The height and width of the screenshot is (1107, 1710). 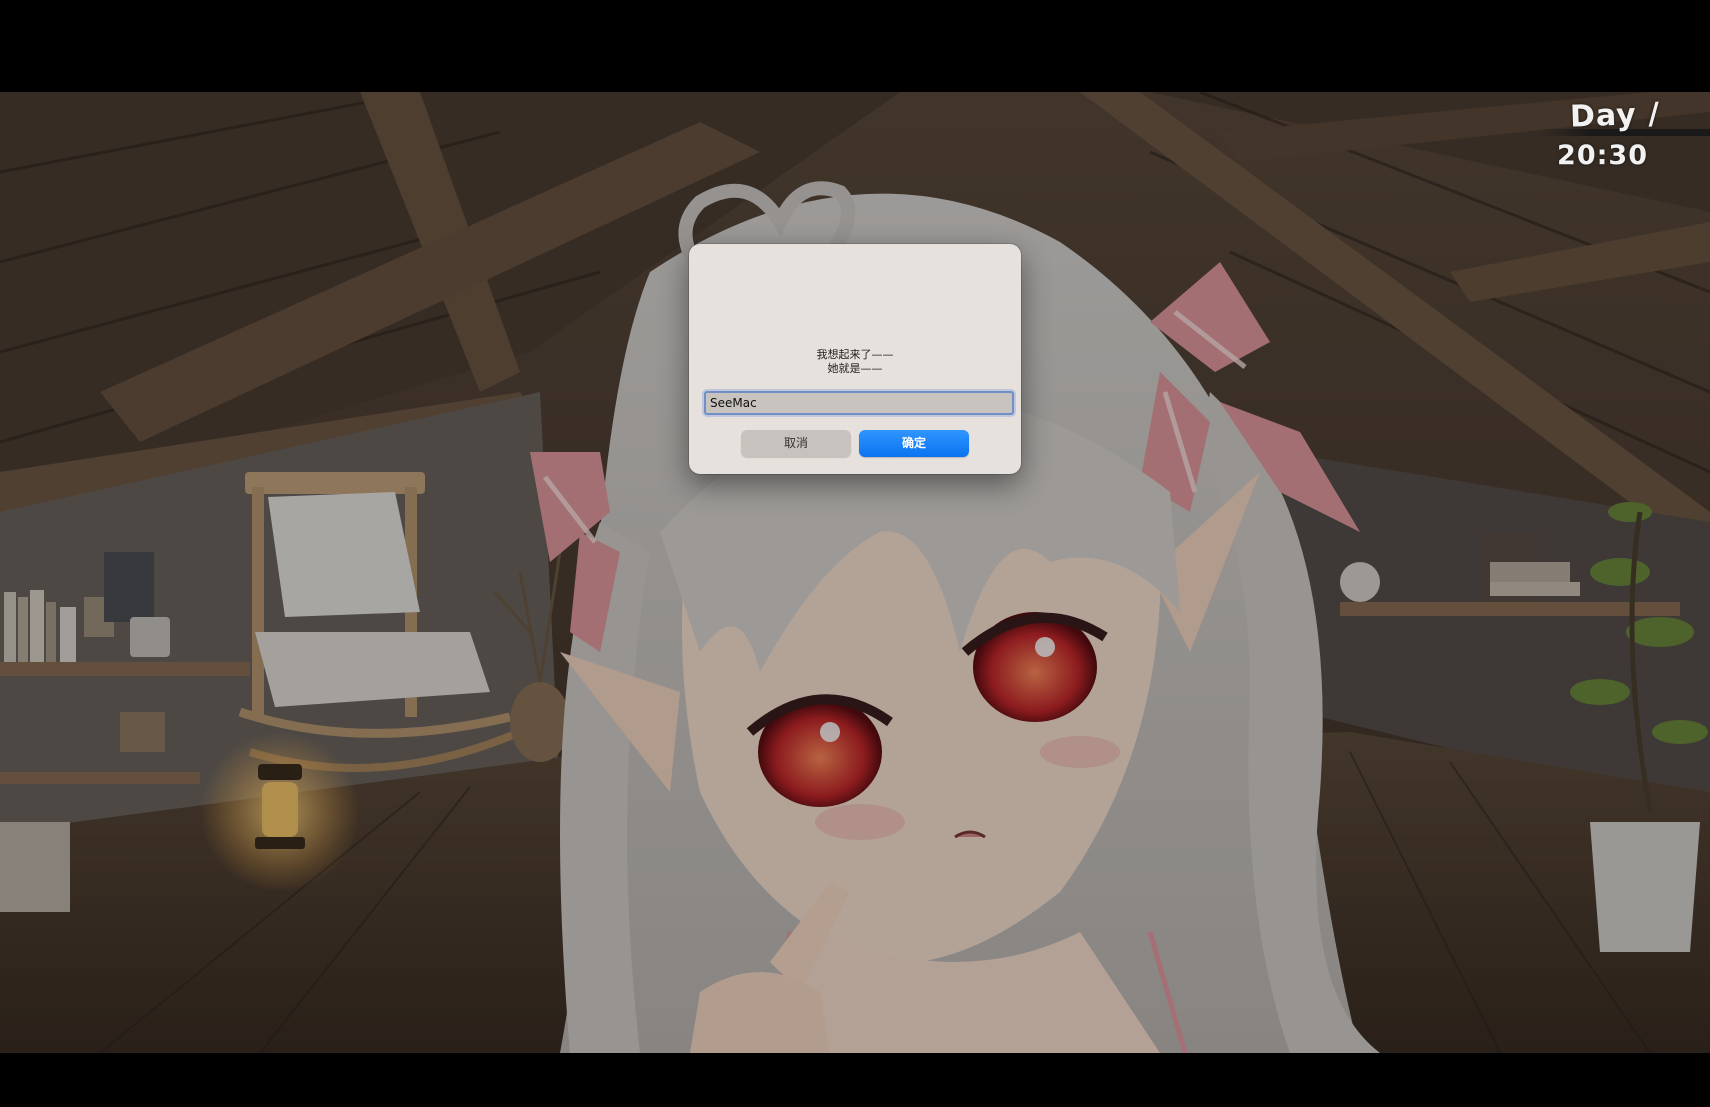 I want to click on dialog-message: 我想起来了—— 她就是——, so click(x=855, y=362).